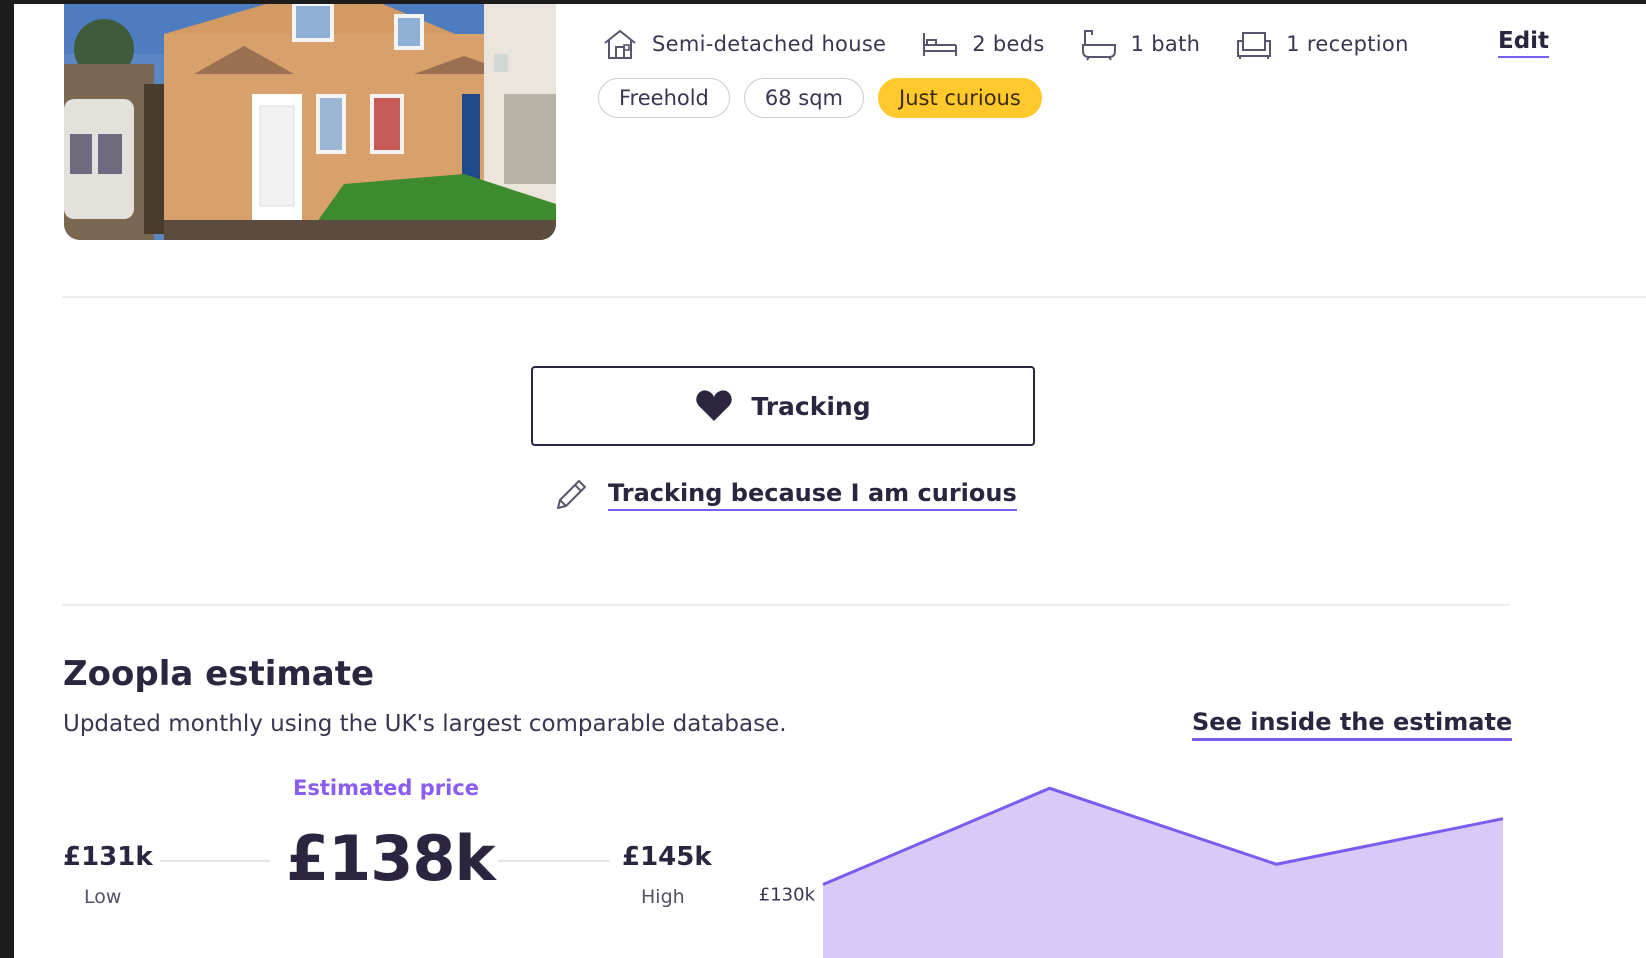 This screenshot has width=1646, height=958. I want to click on edit-link: Edit, so click(1524, 43).